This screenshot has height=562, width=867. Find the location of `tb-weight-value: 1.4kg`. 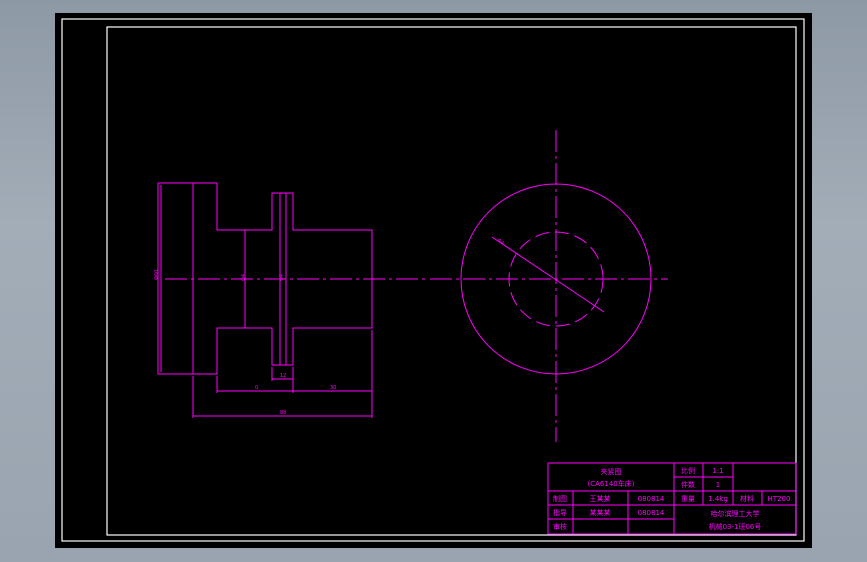

tb-weight-value: 1.4kg is located at coordinates (718, 499).